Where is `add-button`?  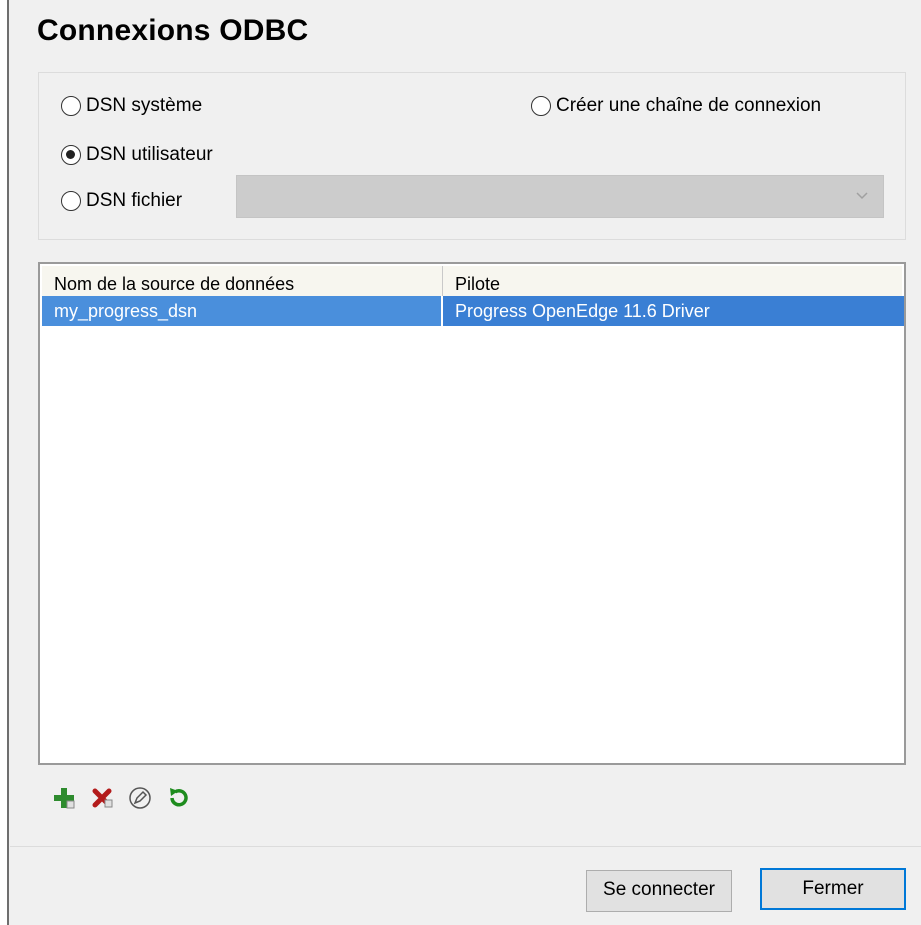 add-button is located at coordinates (64, 798).